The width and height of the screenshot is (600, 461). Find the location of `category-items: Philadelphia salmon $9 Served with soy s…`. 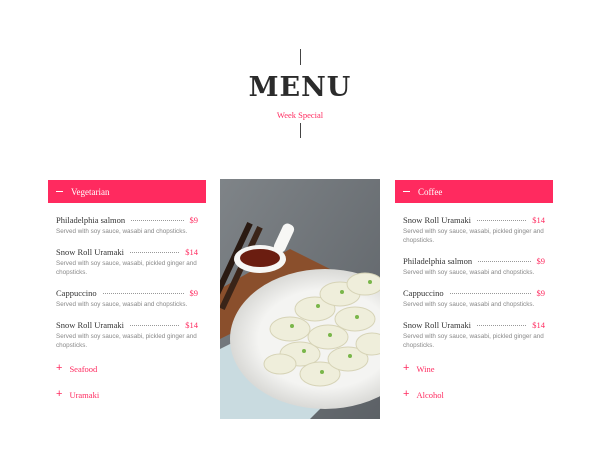

category-items: Philadelphia salmon $9 Served with soy s… is located at coordinates (127, 276).